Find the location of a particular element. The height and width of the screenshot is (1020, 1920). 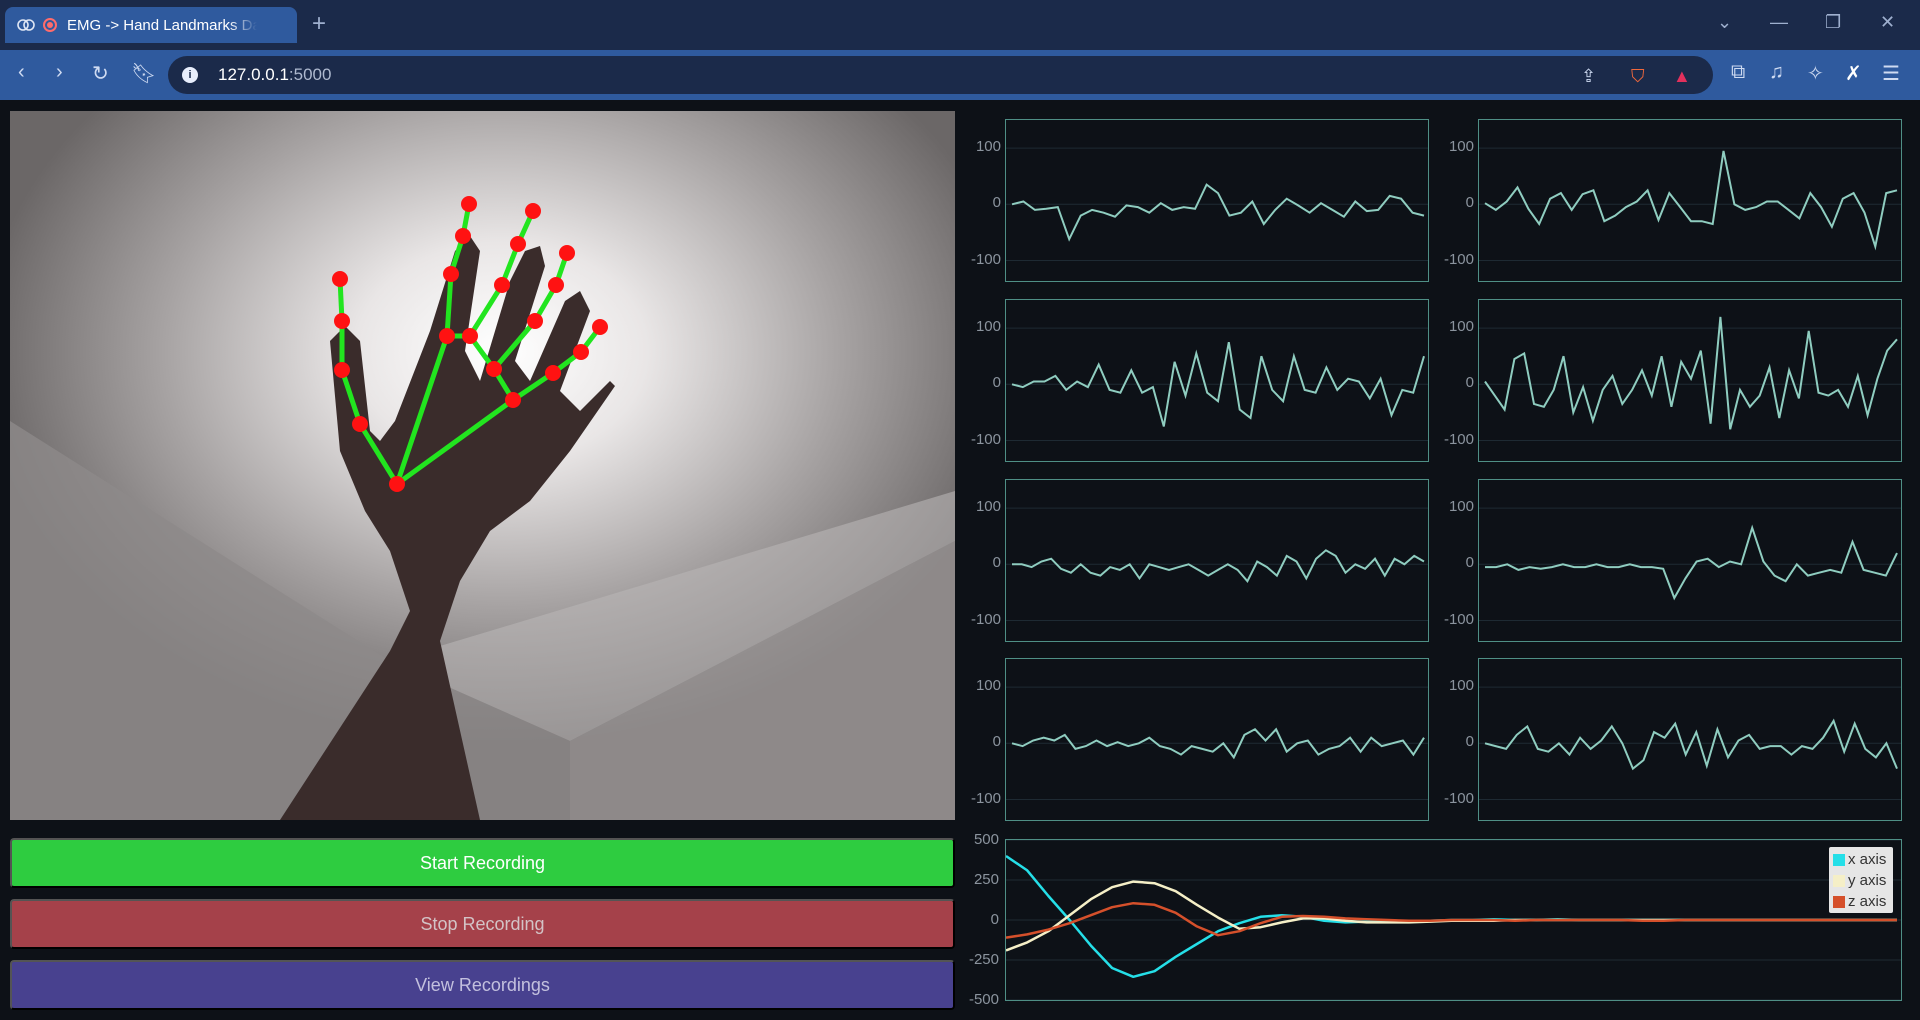

address-bar: i 127.0.0.1 :5000 ⇪ ⛉ ▲ is located at coordinates (940, 75).